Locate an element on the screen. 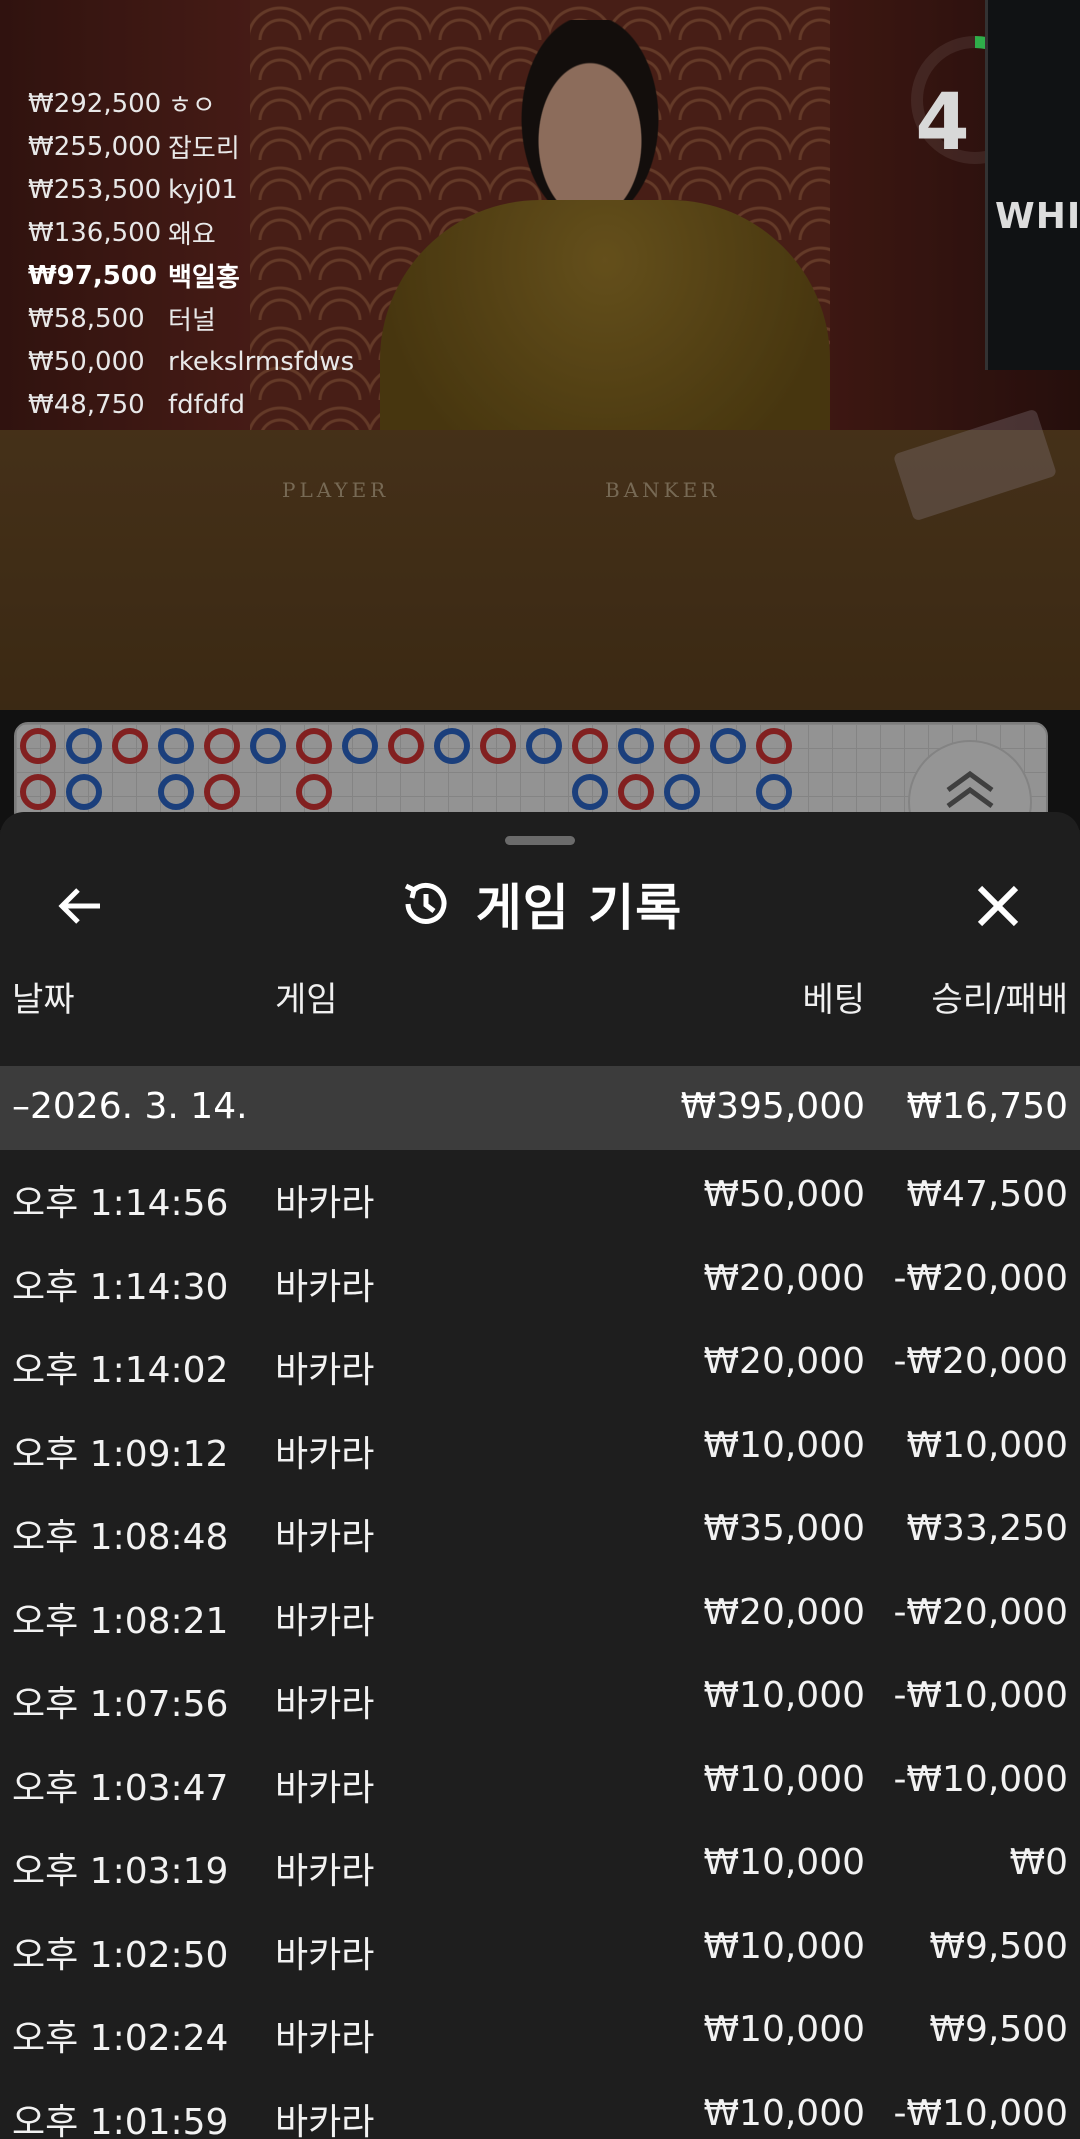 The height and width of the screenshot is (2139, 1080). sheet-title: 게임 기록 is located at coordinates (540, 904).